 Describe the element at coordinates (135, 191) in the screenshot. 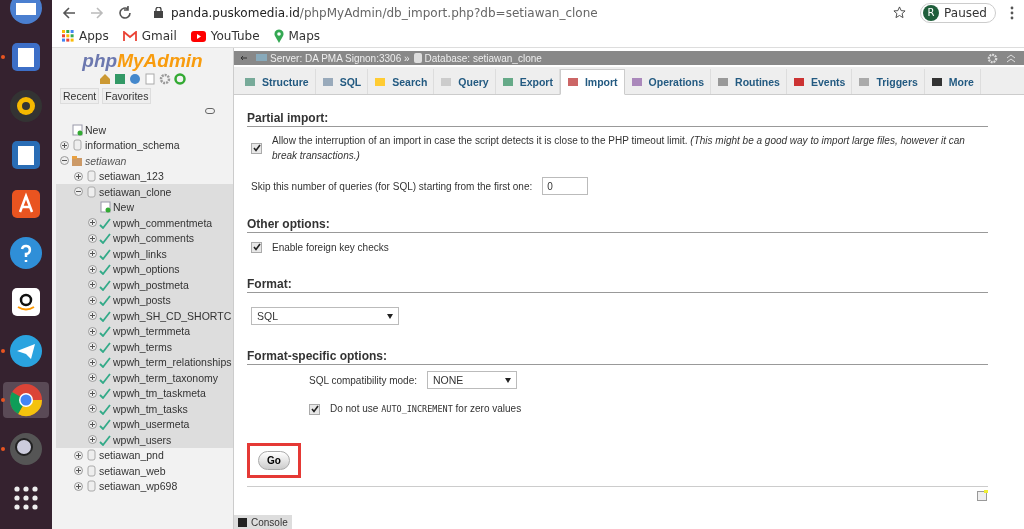

I see `tree-item: setiawan_clone` at that location.